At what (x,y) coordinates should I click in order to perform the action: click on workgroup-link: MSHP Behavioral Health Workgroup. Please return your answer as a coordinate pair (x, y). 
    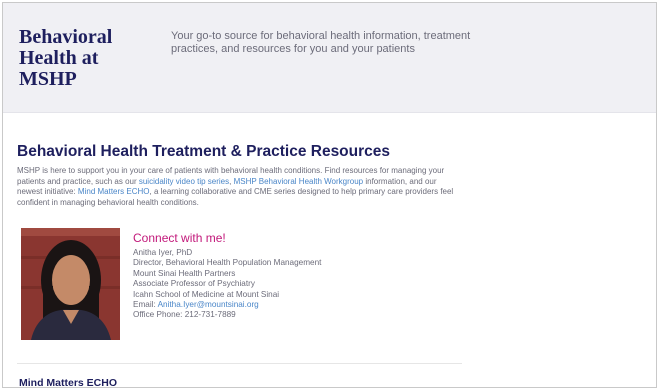
    Looking at the image, I should click on (299, 181).